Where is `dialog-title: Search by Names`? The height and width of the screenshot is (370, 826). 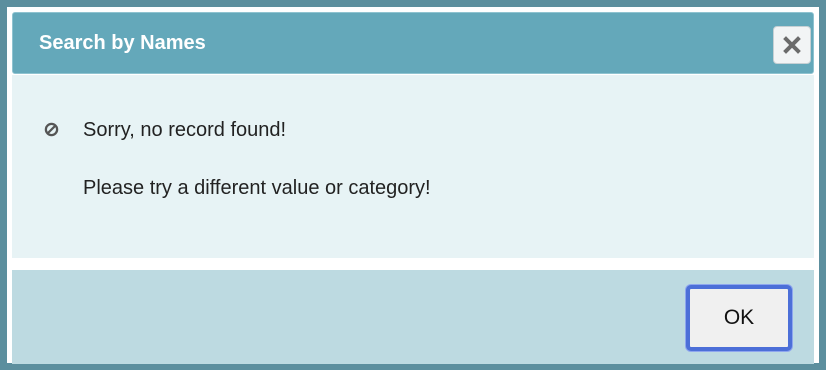
dialog-title: Search by Names is located at coordinates (122, 43).